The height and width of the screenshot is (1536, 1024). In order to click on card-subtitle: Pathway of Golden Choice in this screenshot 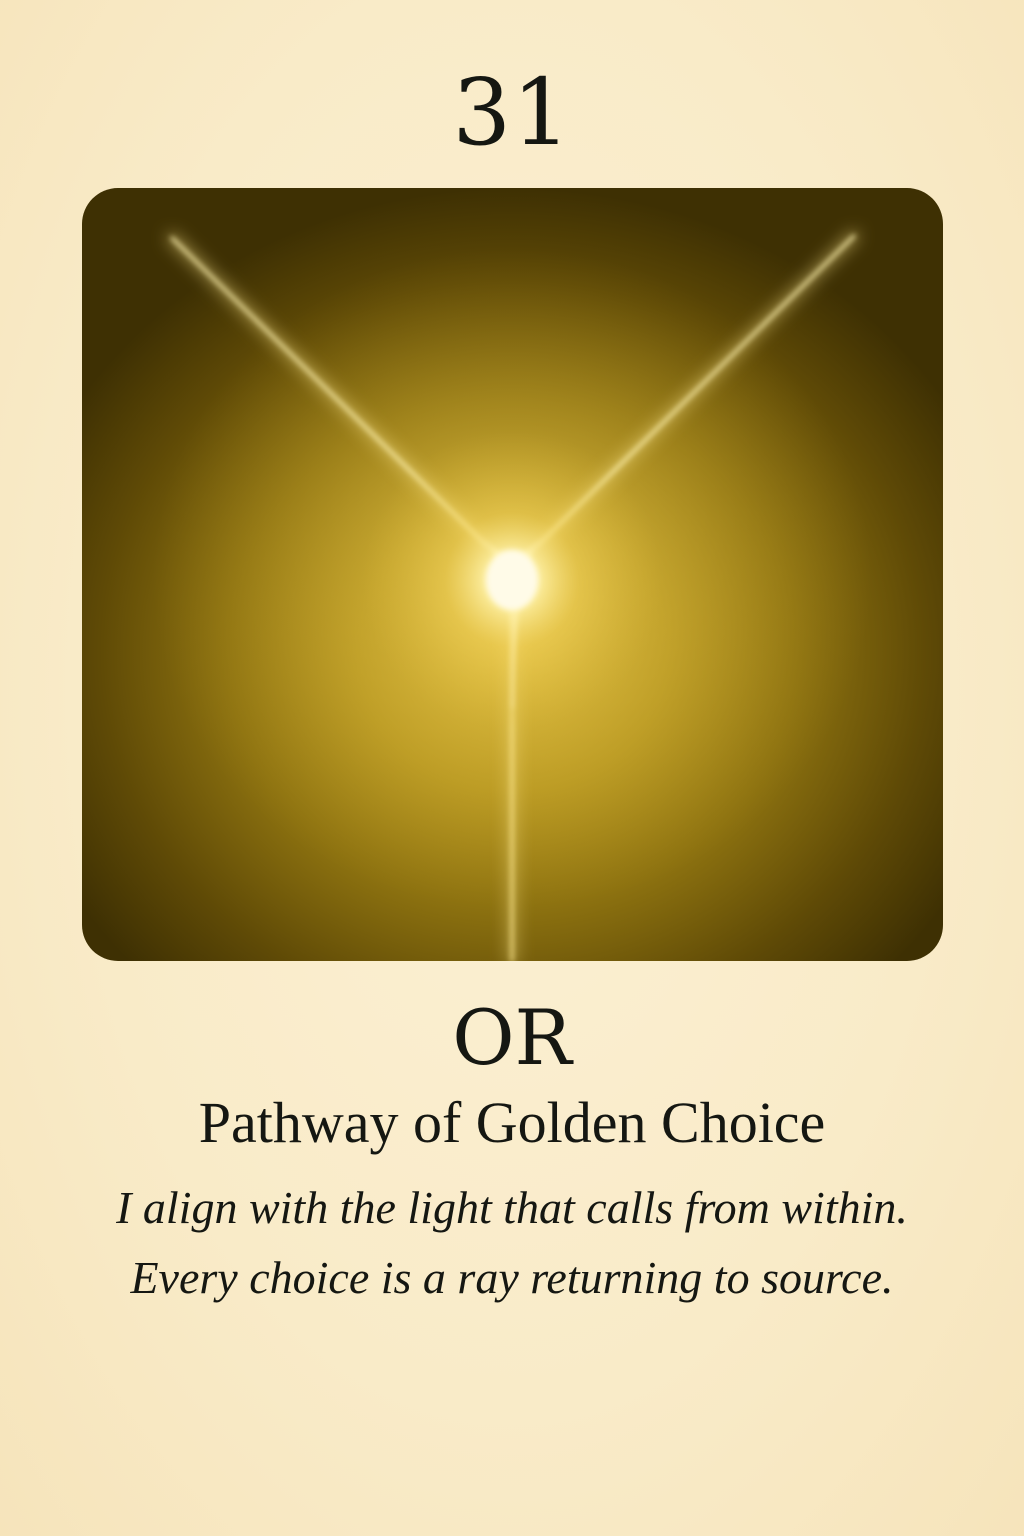, I will do `click(512, 1122)`.